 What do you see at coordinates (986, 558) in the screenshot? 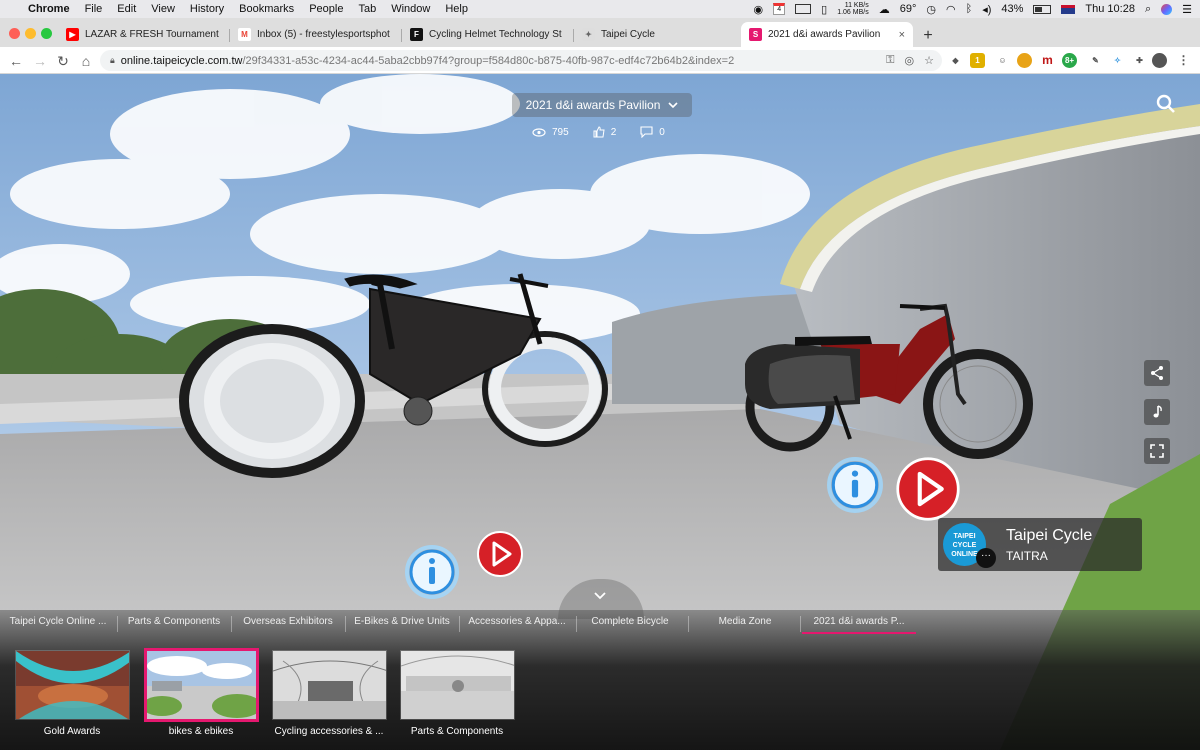
I see `more-options-icon: ···` at bounding box center [986, 558].